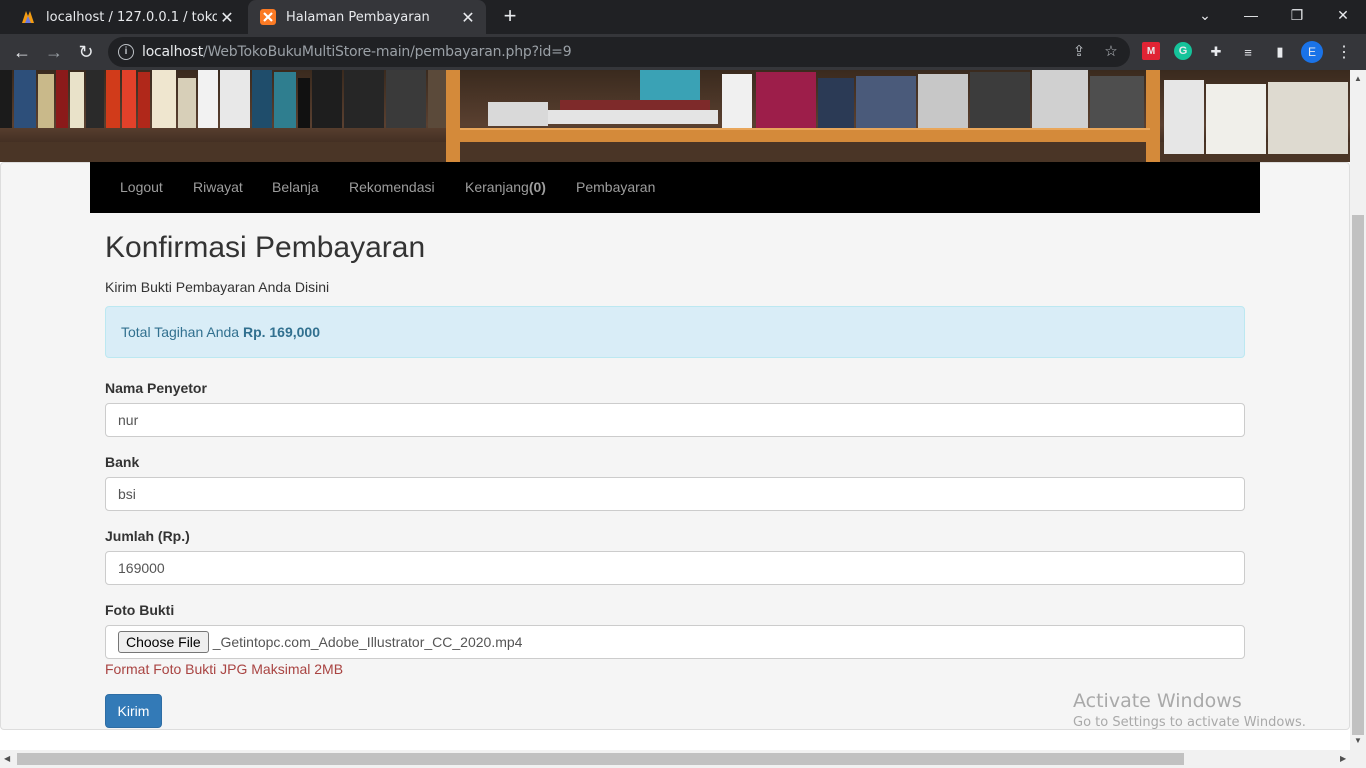 This screenshot has height=768, width=1366. What do you see at coordinates (7, 758) in the screenshot?
I see `scroll-left-arrow-icon: ◀` at bounding box center [7, 758].